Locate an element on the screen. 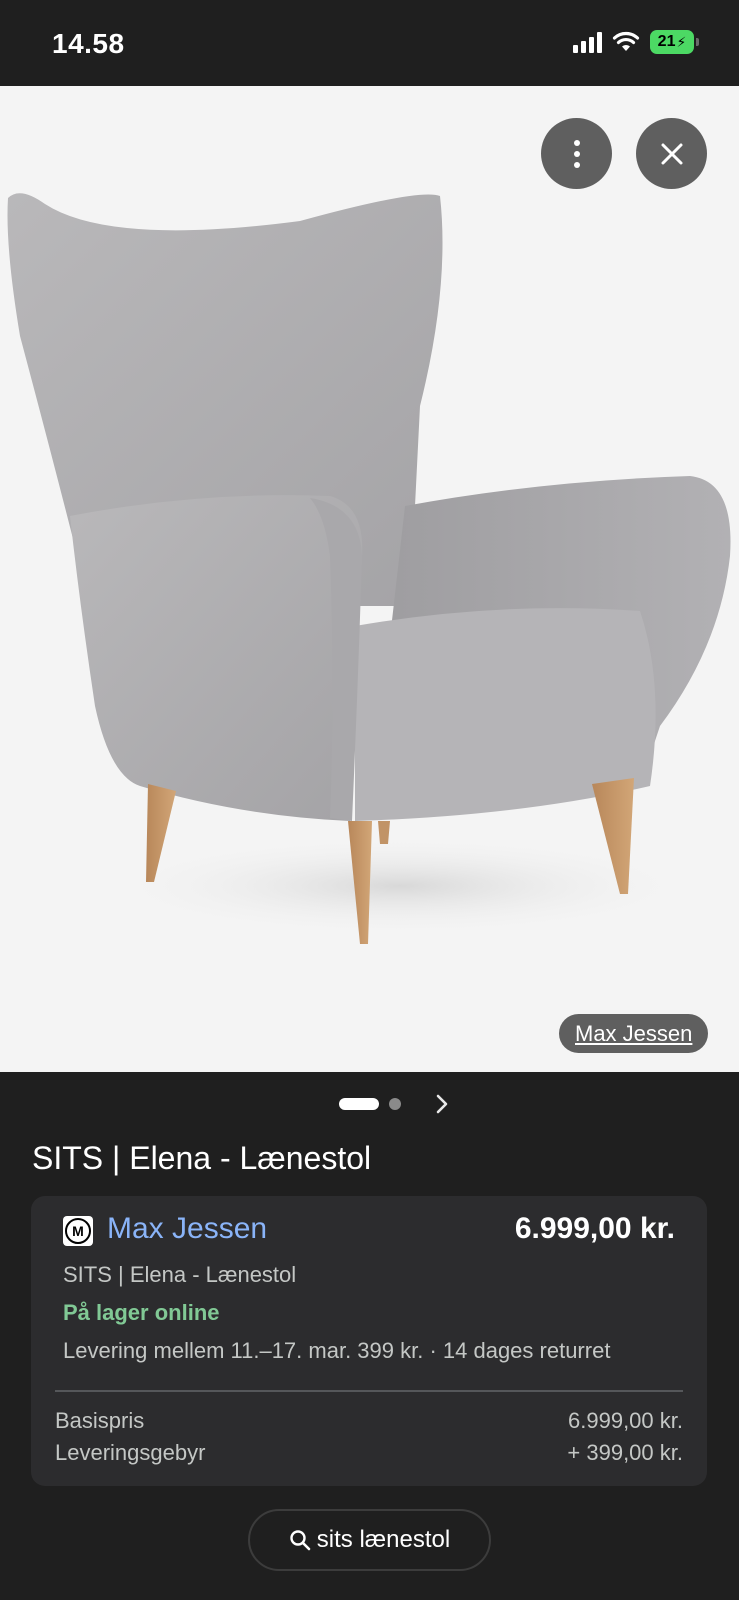  more-options-button is located at coordinates (576, 153).